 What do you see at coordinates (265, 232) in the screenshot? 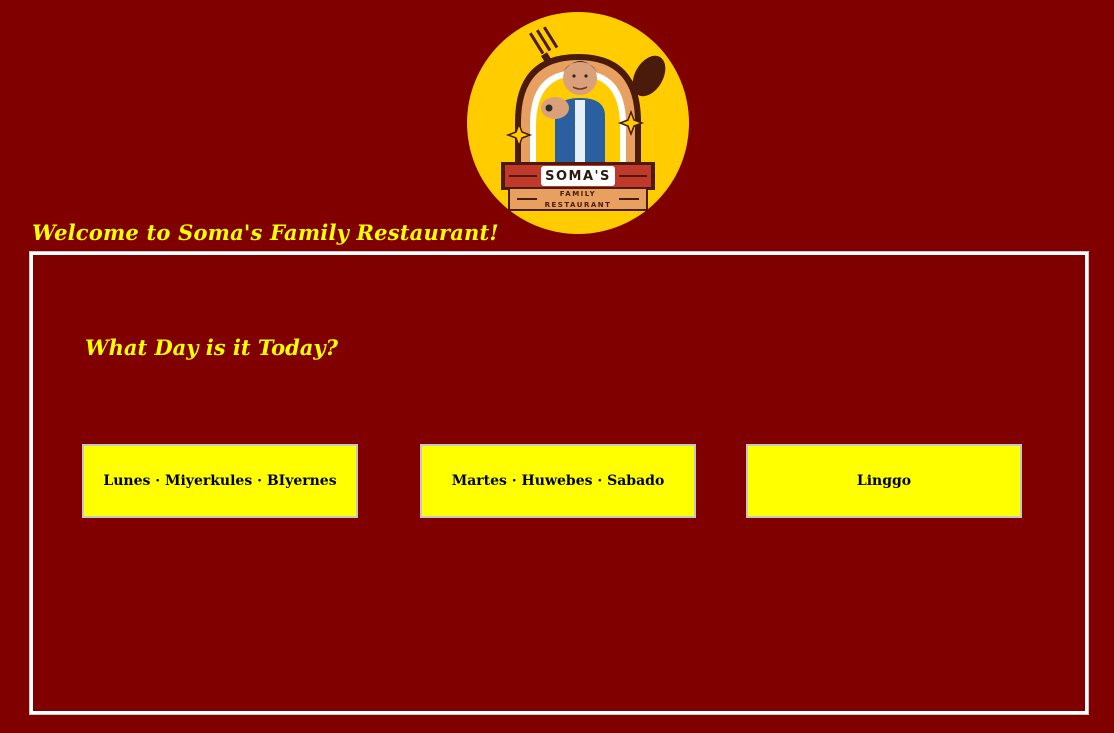
I see `welcome-heading: Welcome to Soma's Family Restaurant!` at bounding box center [265, 232].